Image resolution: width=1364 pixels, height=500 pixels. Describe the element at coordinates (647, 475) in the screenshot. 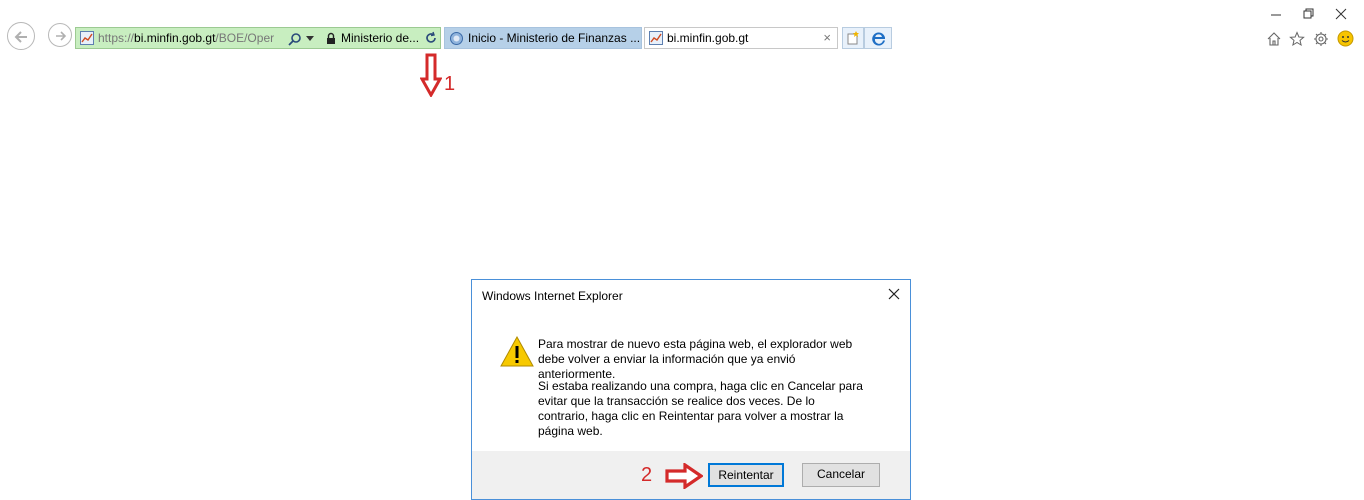

I see `annotation-step-2: 2` at that location.